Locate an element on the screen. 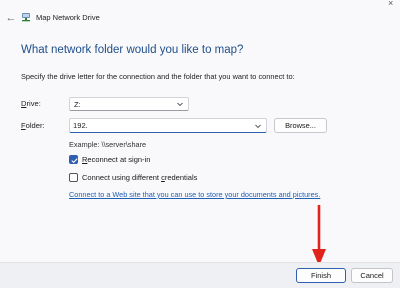 The width and height of the screenshot is (400, 288). finish-button: Finish is located at coordinates (321, 275).